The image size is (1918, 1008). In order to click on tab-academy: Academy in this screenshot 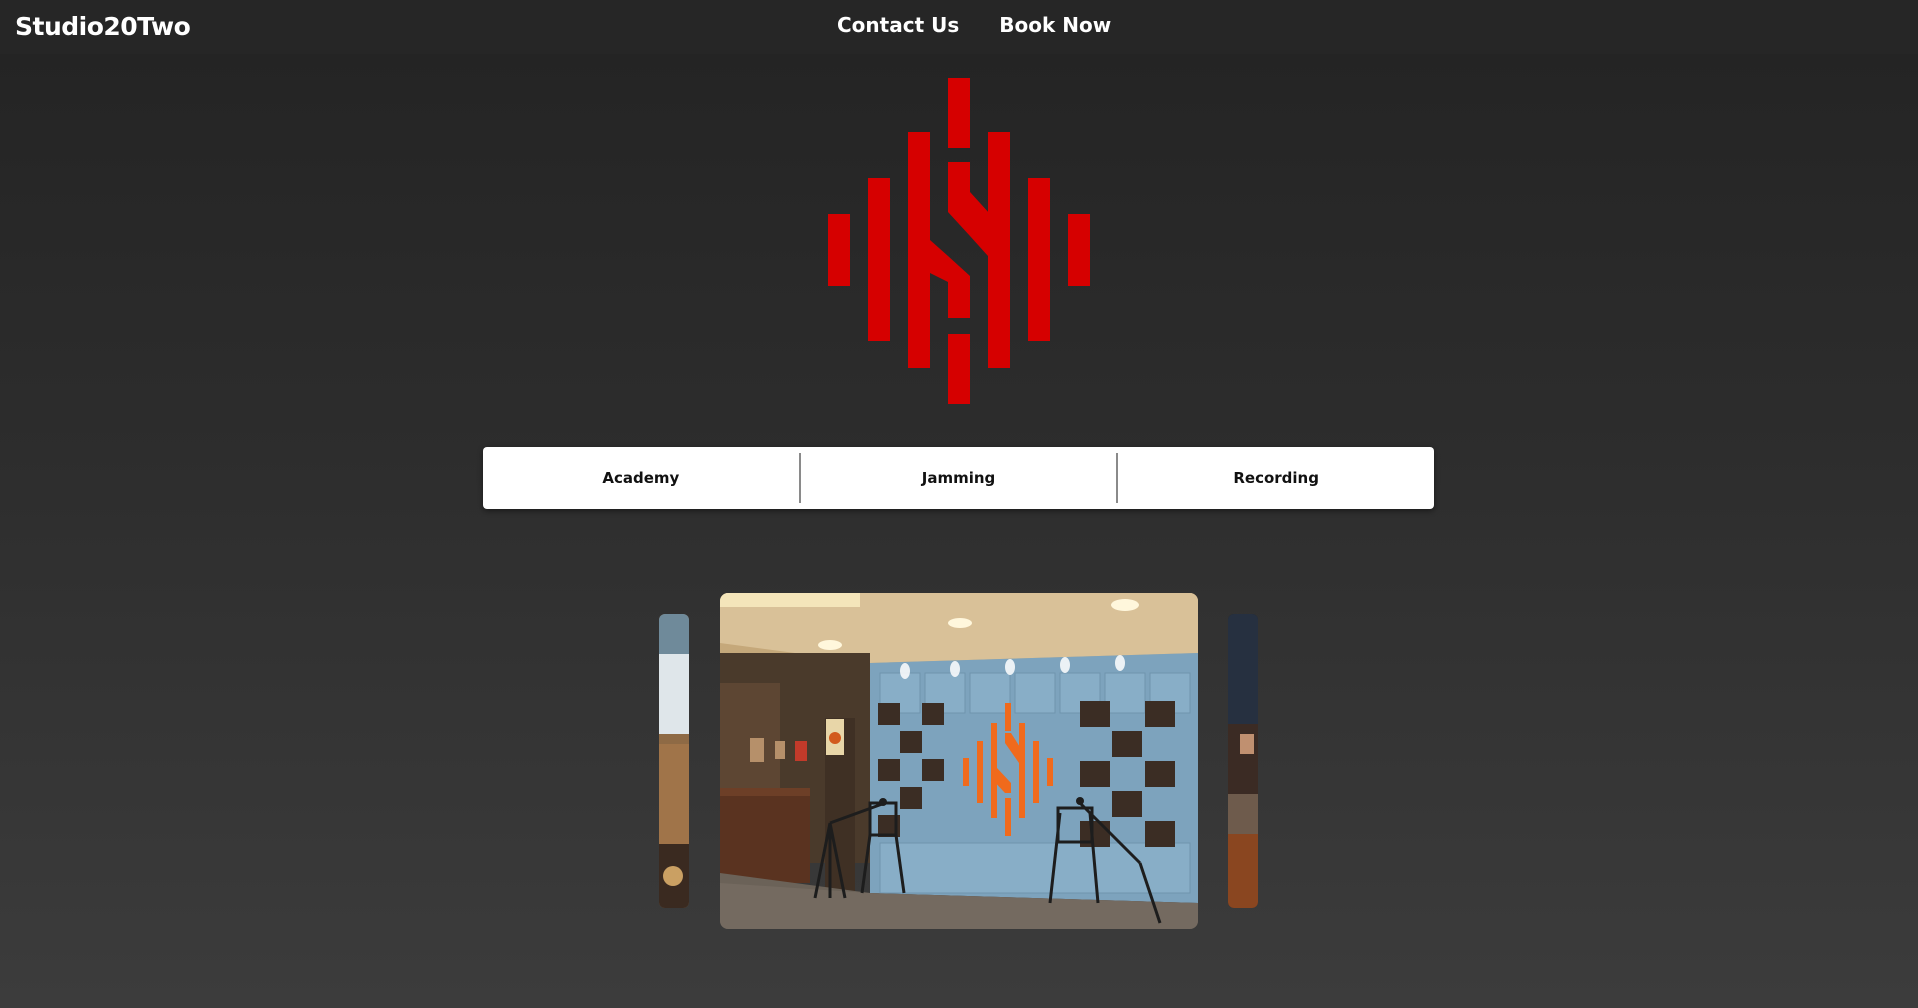, I will do `click(641, 478)`.